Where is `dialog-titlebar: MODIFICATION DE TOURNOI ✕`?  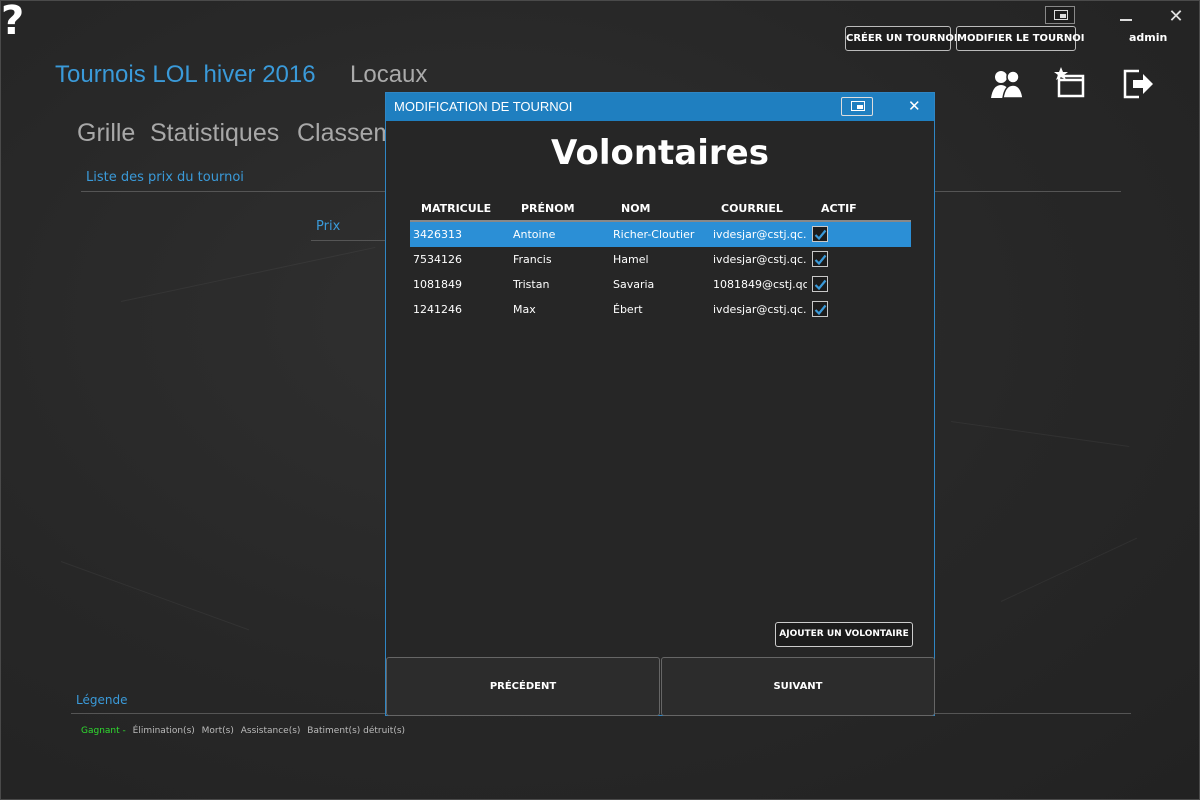
dialog-titlebar: MODIFICATION DE TOURNOI ✕ is located at coordinates (660, 107).